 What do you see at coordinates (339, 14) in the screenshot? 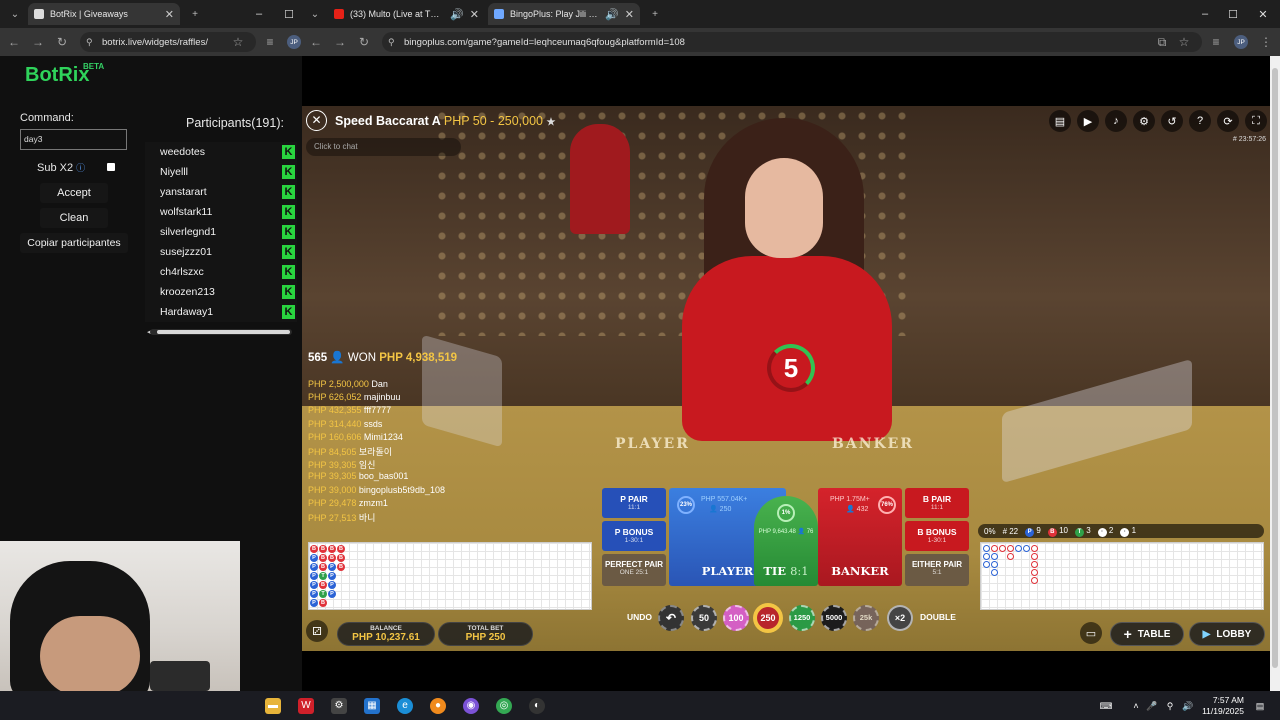
I see `youtube-favicon-icon` at bounding box center [339, 14].